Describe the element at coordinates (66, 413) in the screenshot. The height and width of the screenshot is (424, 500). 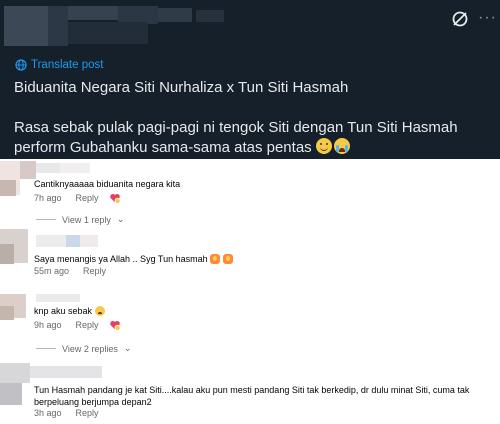
I see `comment-meta: 3h ago Reply` at that location.